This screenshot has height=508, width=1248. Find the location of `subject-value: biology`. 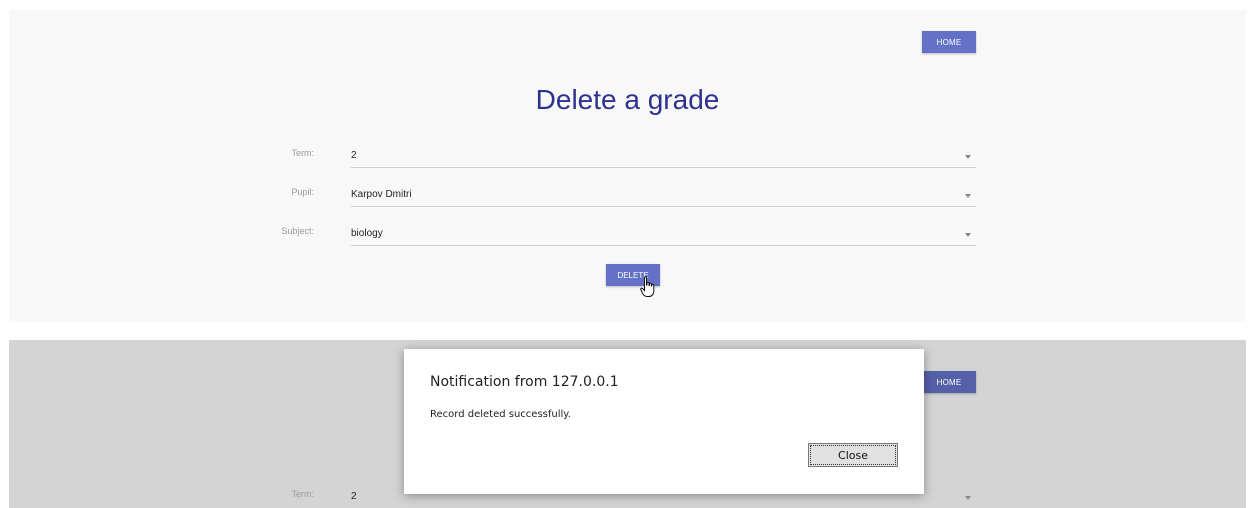

subject-value: biology is located at coordinates (367, 233).